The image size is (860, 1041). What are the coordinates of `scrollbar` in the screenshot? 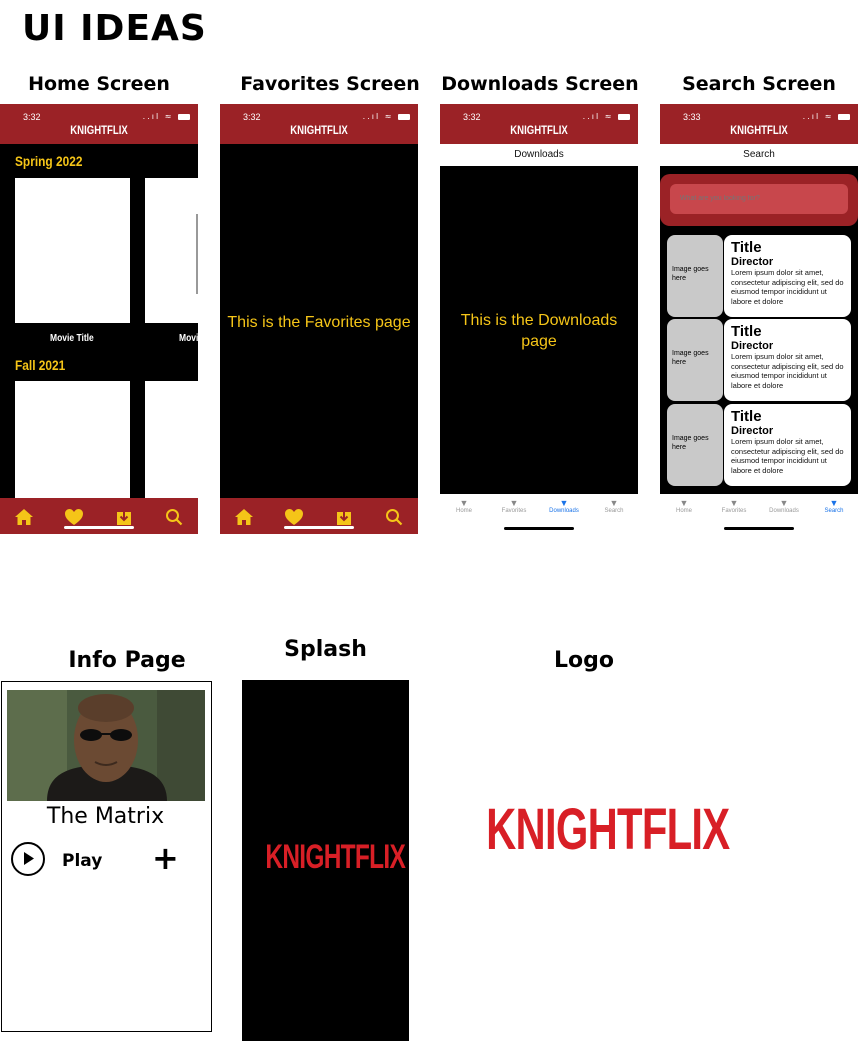 It's located at (197, 254).